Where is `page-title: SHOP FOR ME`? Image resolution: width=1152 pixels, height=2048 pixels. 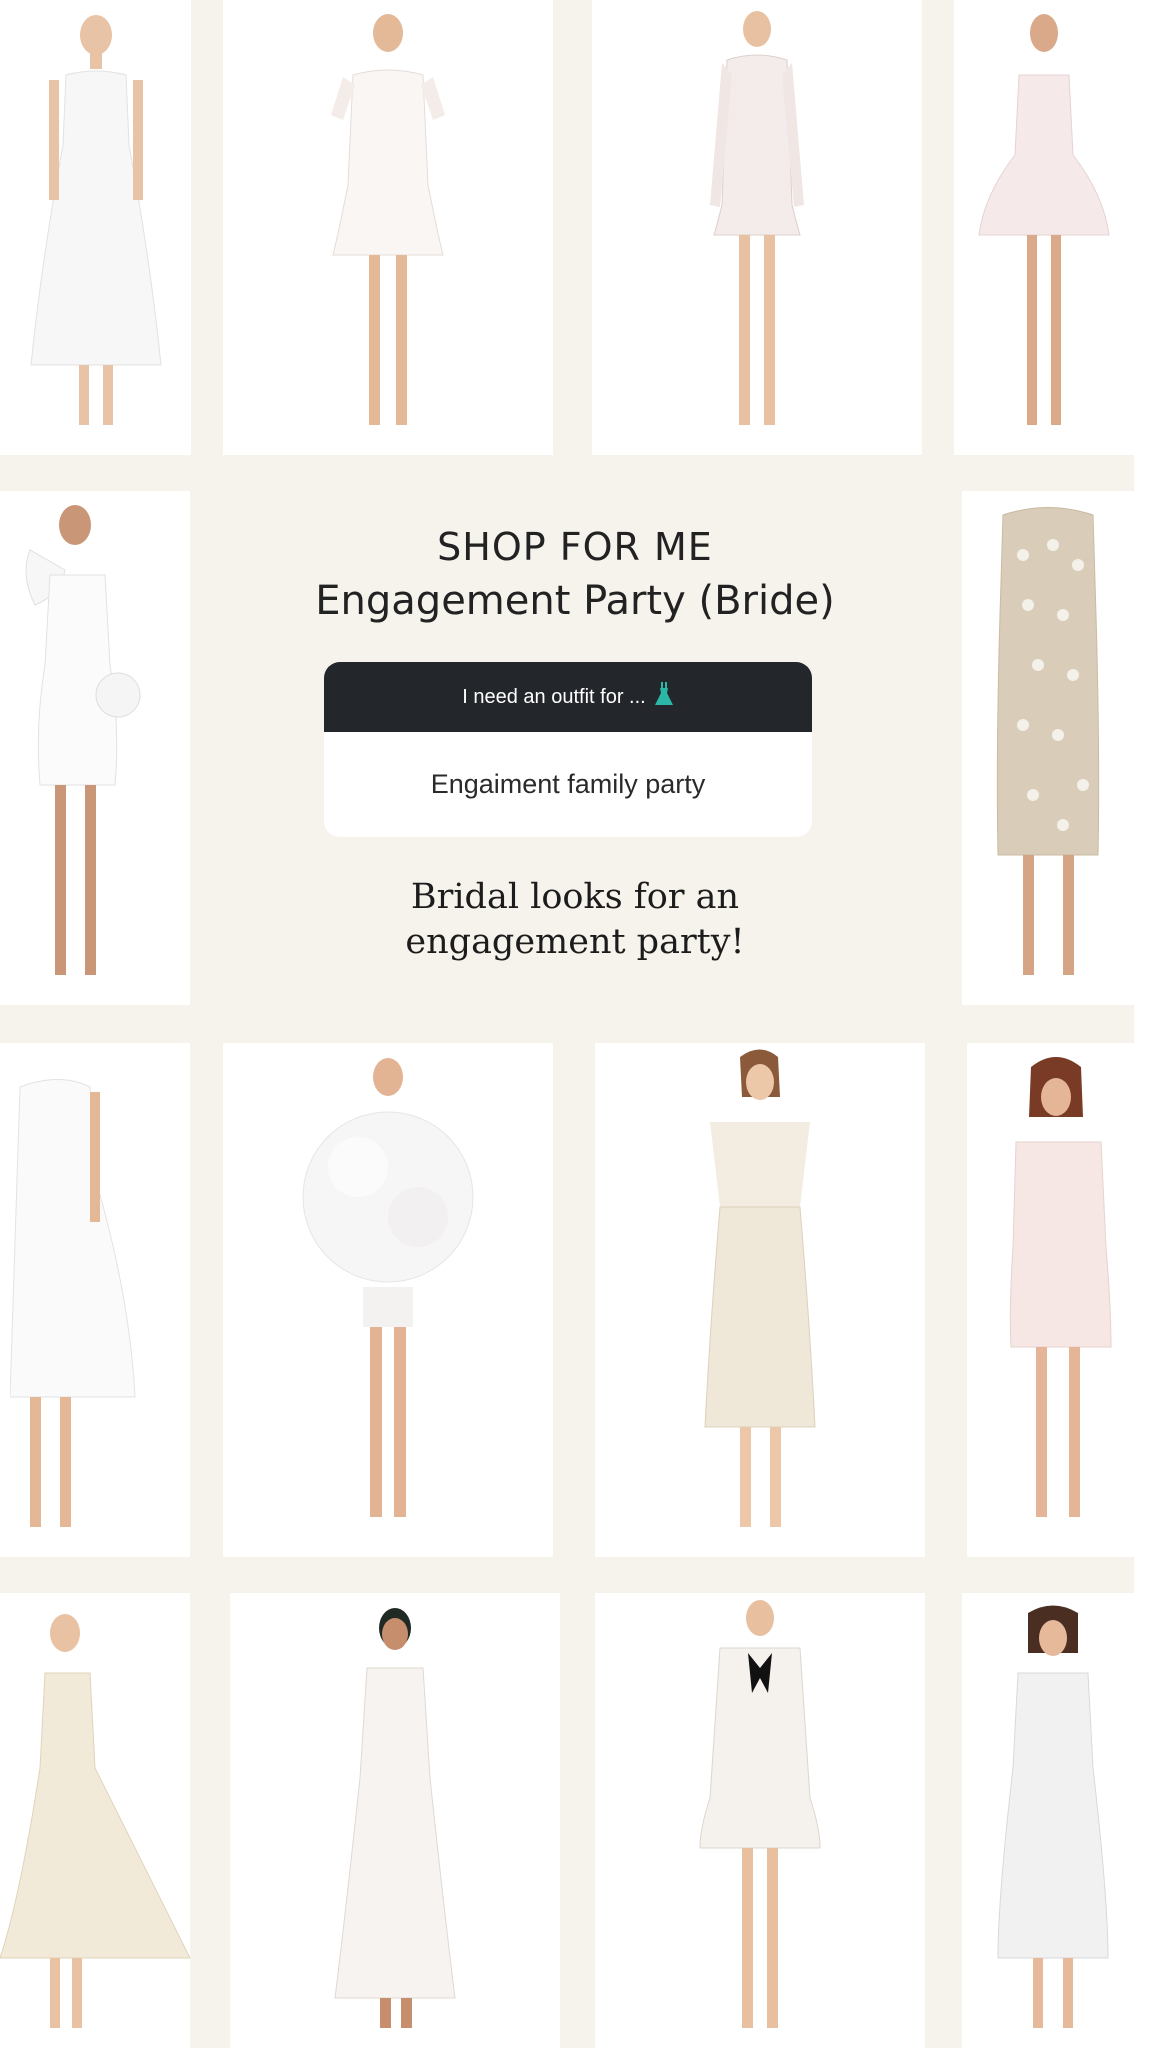 page-title: SHOP FOR ME is located at coordinates (575, 547).